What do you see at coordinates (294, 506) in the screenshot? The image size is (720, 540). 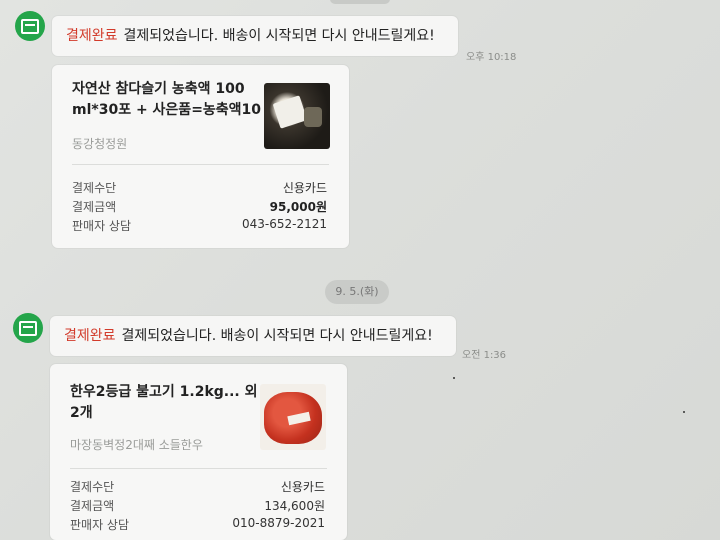 I see `row-value: 134,600원` at bounding box center [294, 506].